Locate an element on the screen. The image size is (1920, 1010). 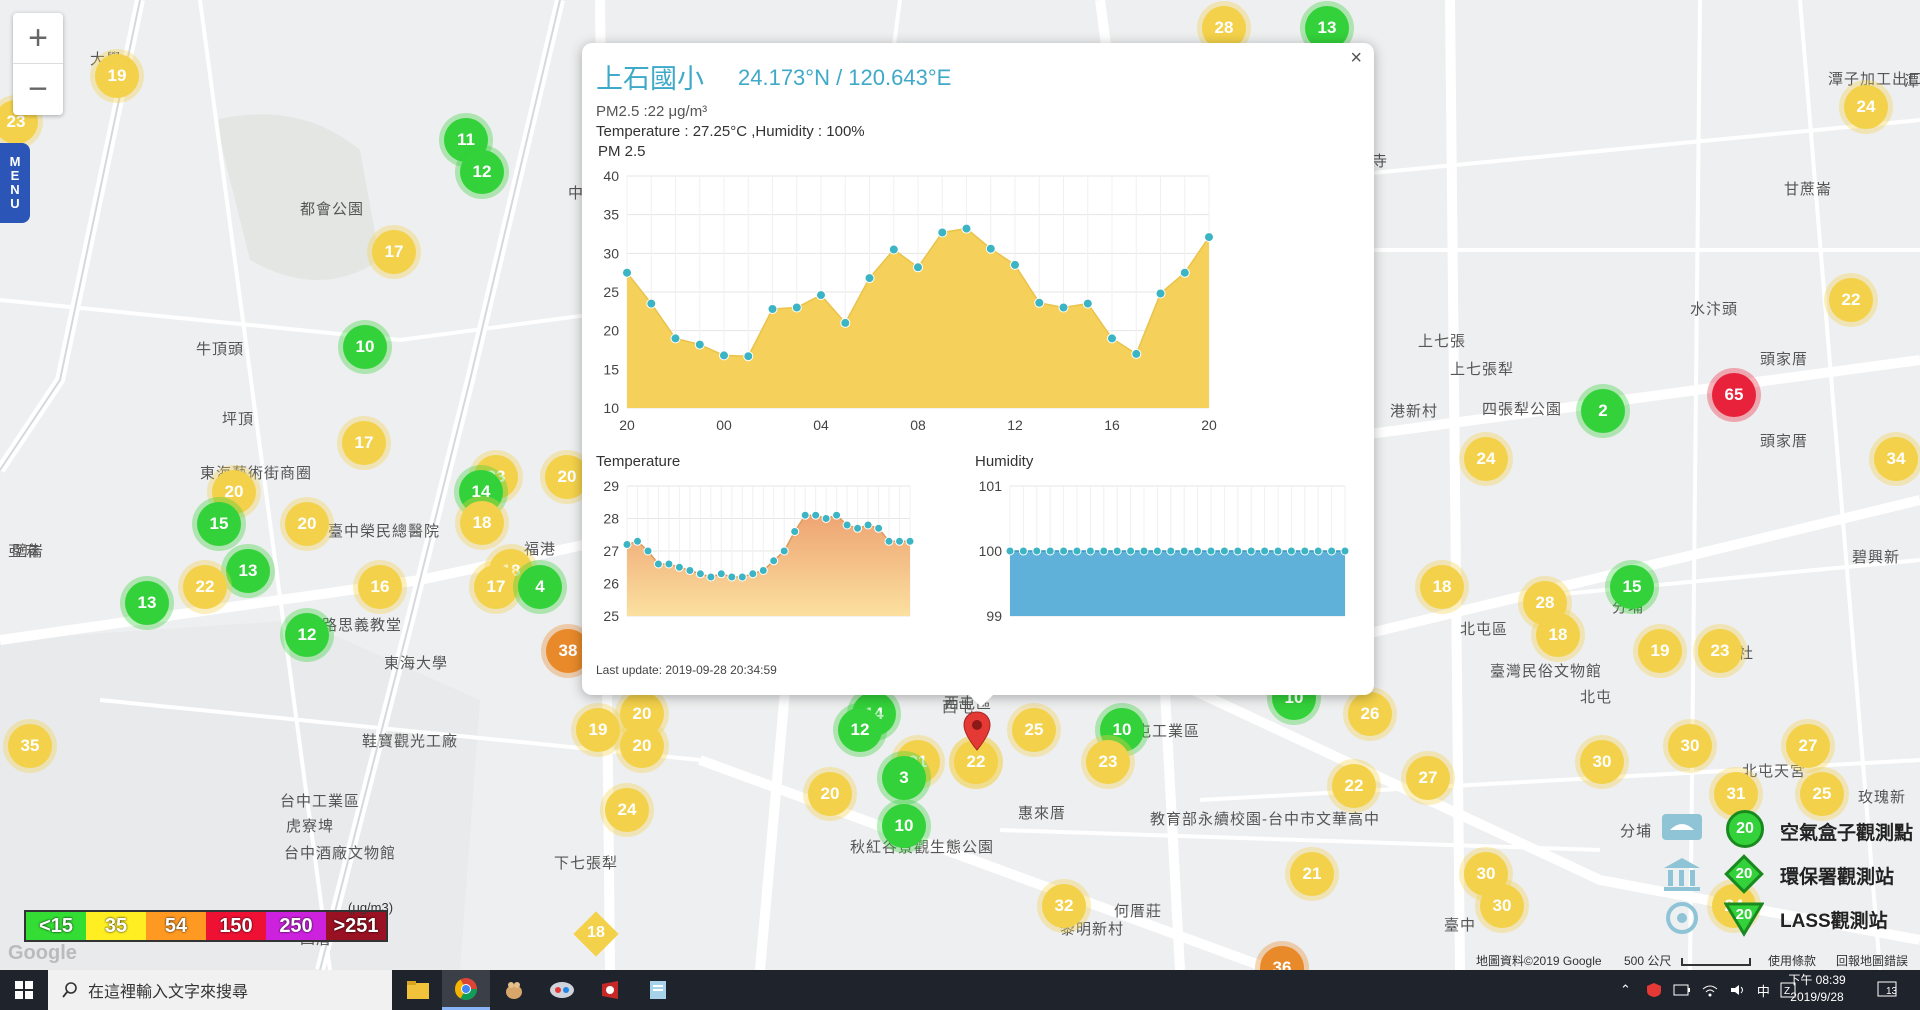
air-quality-marker: 26 is located at coordinates (1370, 714).